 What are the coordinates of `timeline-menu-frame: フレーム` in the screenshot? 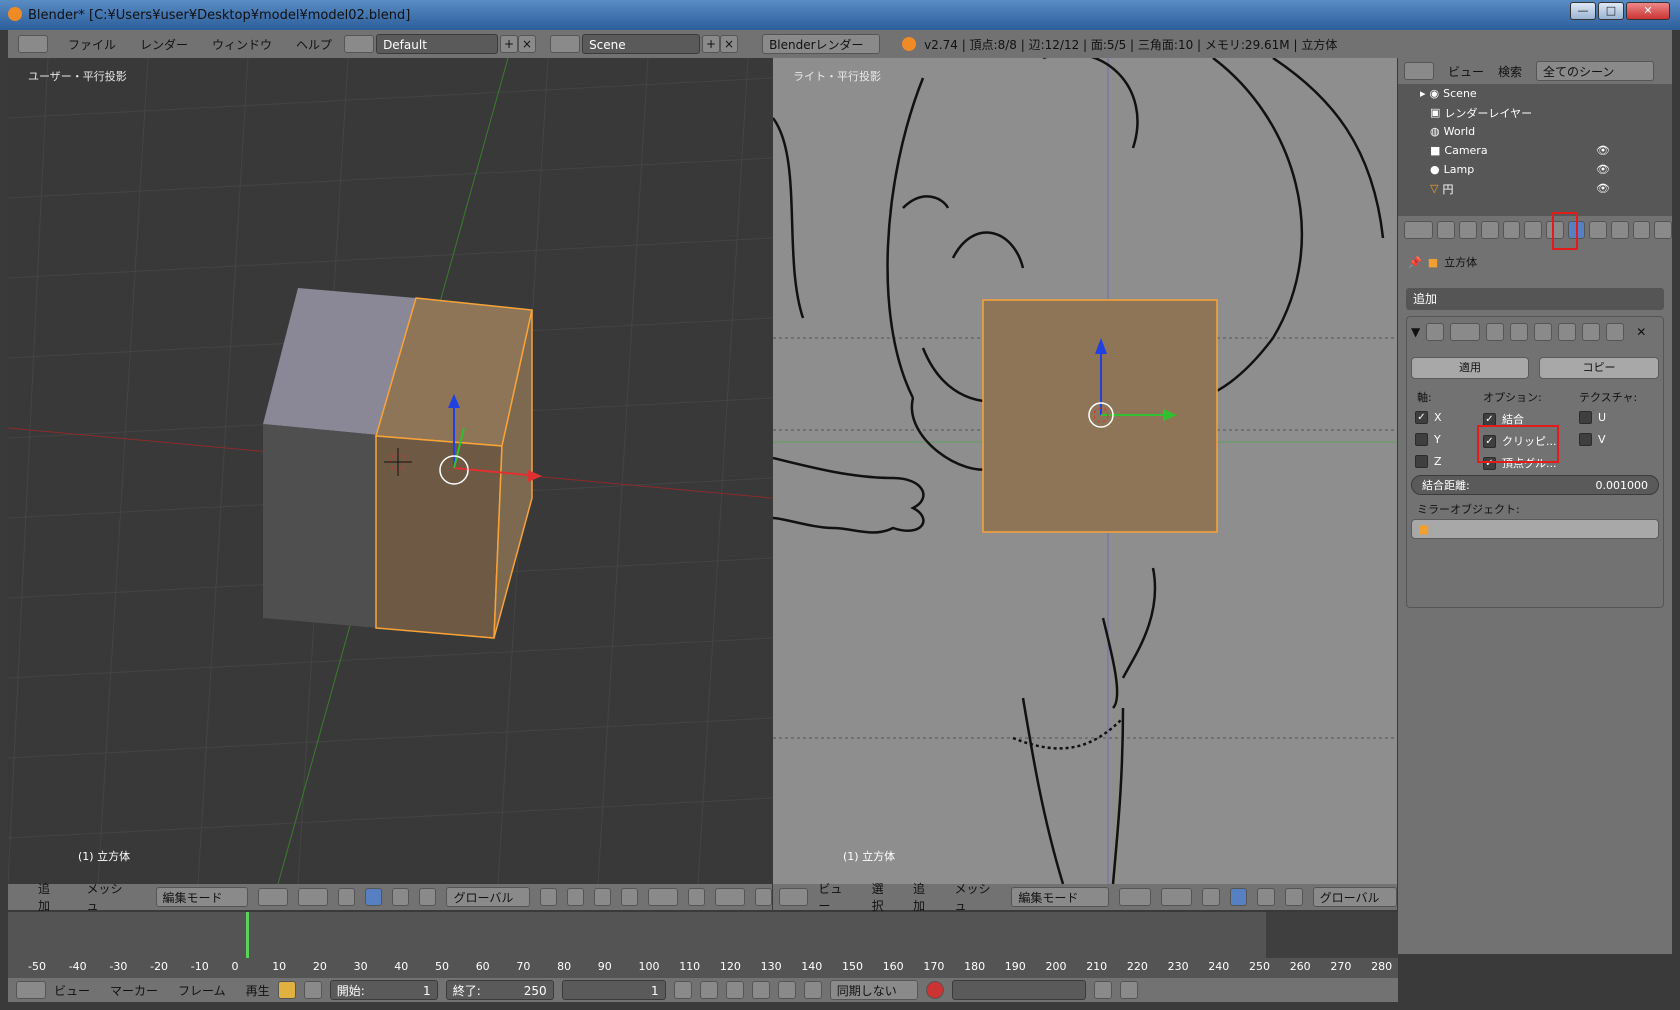 It's located at (202, 990).